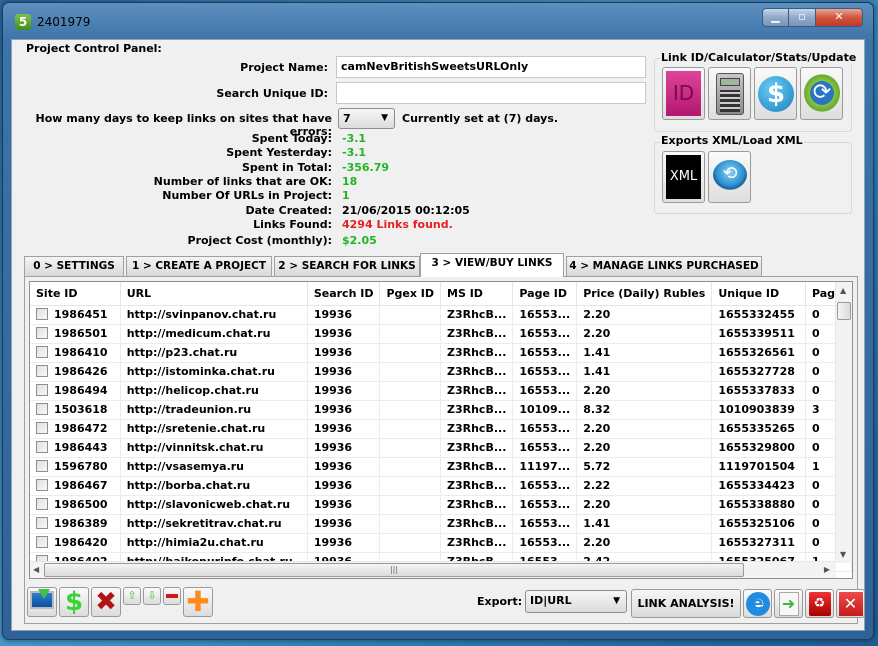 The width and height of the screenshot is (878, 646). I want to click on delete-button: ✖, so click(106, 602).